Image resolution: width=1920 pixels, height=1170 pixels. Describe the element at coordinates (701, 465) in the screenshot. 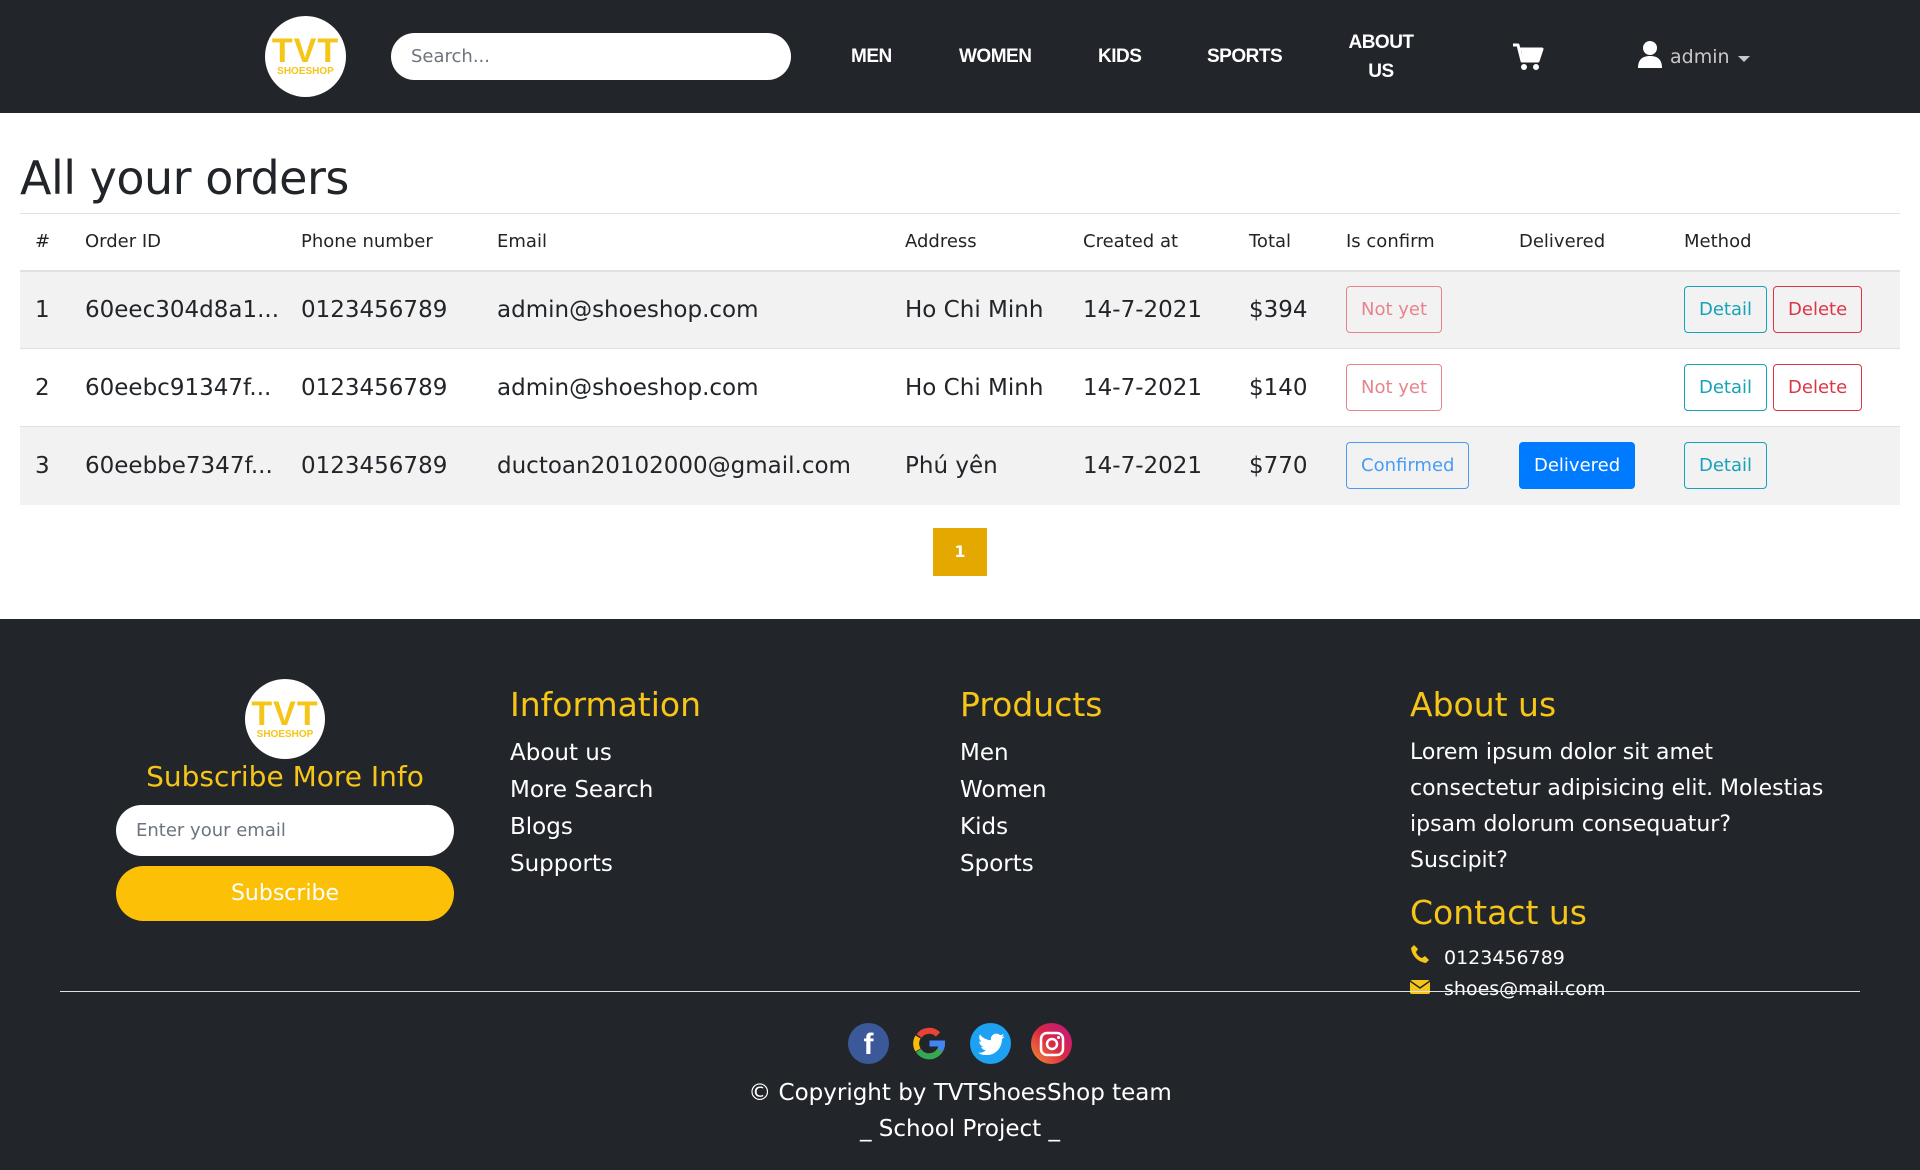

I see `cell-email: ductoan20102000@gmail.com` at that location.